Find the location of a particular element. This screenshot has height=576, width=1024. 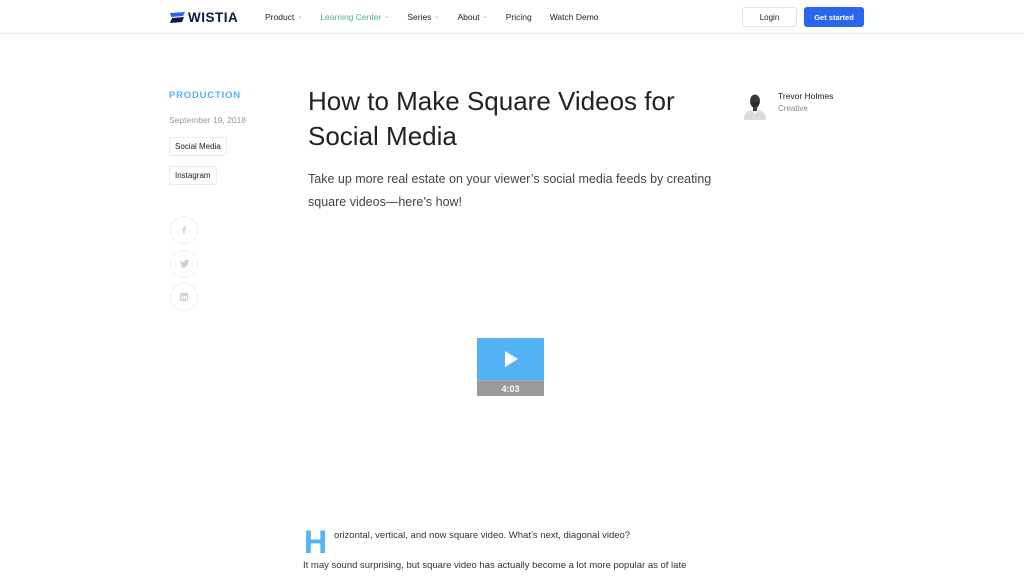

nav-item-label: About is located at coordinates (468, 17).